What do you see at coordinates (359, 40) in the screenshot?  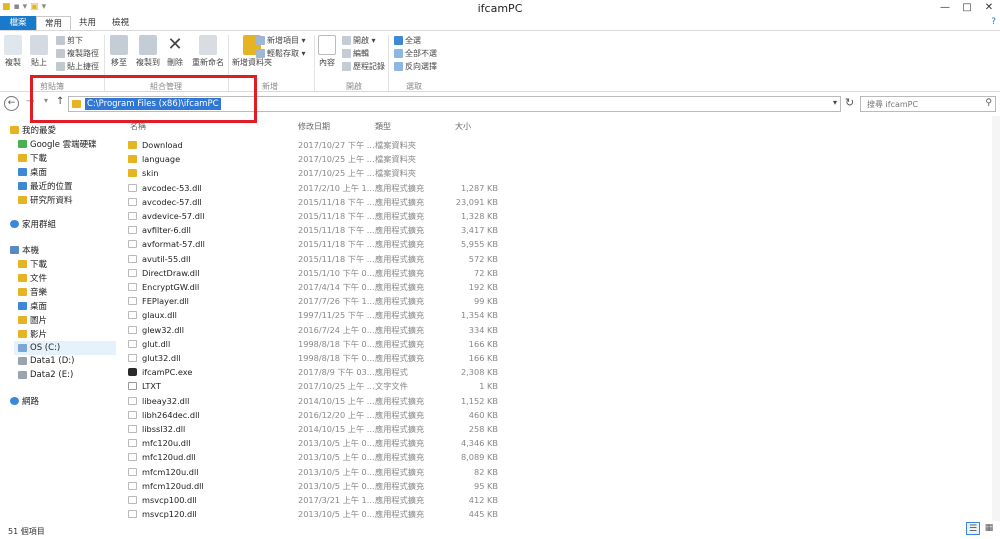 I see `open-button: 開啟 ▾` at bounding box center [359, 40].